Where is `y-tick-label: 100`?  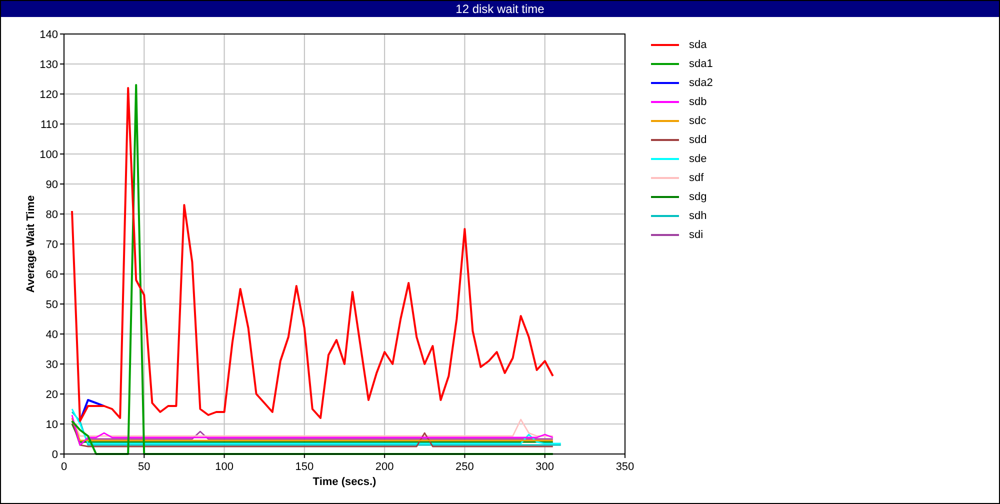
y-tick-label: 100 is located at coordinates (49, 155).